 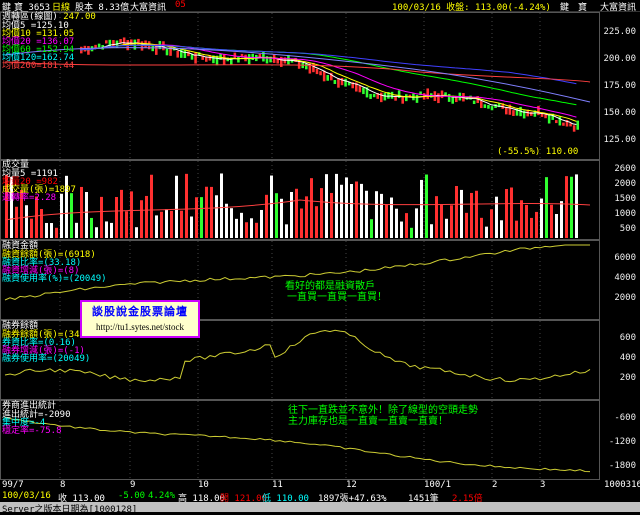 I want to click on short-axis: 600 400 200, so click(x=620, y=360).